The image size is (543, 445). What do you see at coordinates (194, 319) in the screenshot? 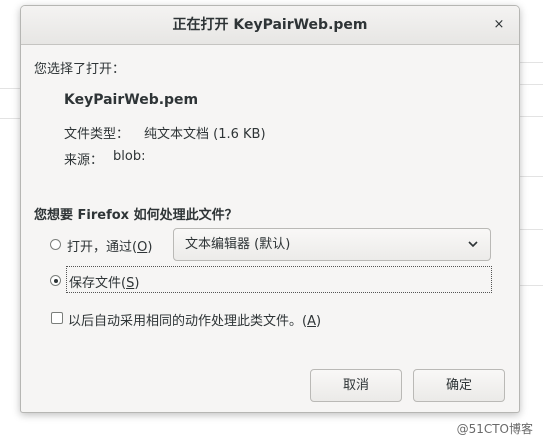
I see `remember-label: 以后自动采用相同的动作处理此类文件。(A)` at bounding box center [194, 319].